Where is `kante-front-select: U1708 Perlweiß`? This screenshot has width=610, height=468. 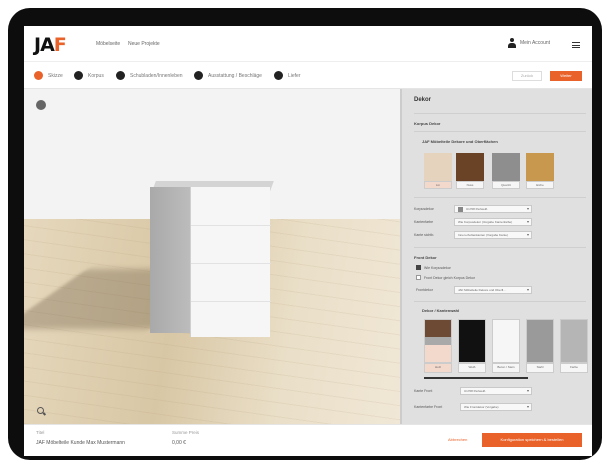
kante-front-select: U1708 Perlweiß is located at coordinates (496, 391).